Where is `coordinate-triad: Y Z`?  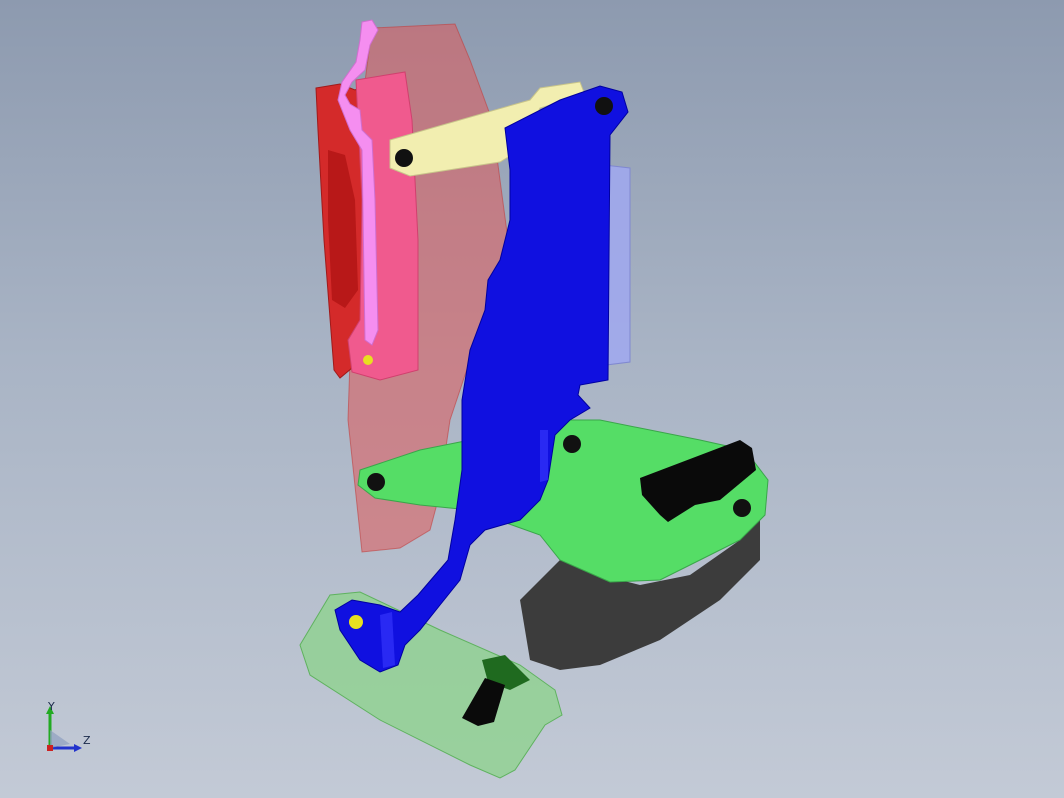
coordinate-triad: Y Z is located at coordinates (70, 729).